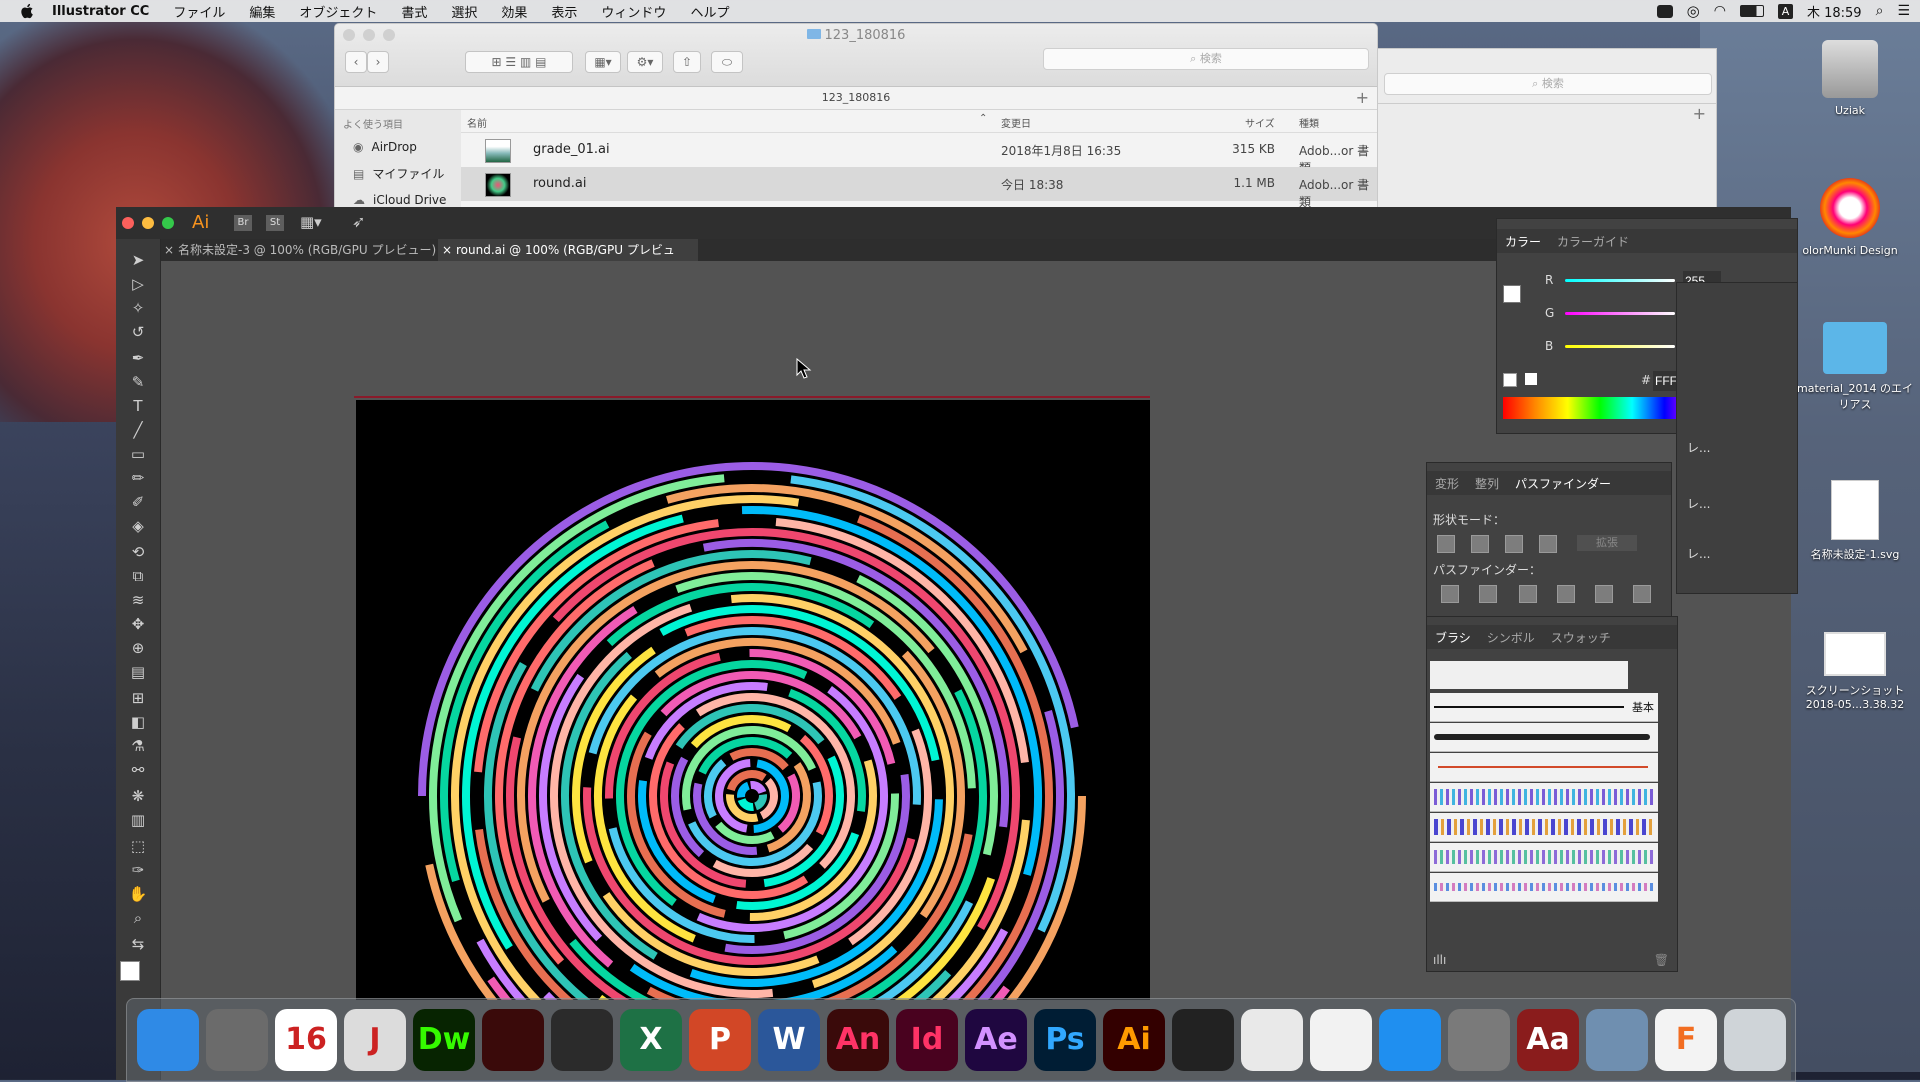 This screenshot has height=1082, width=1920. I want to click on minus-back-button, so click(1642, 594).